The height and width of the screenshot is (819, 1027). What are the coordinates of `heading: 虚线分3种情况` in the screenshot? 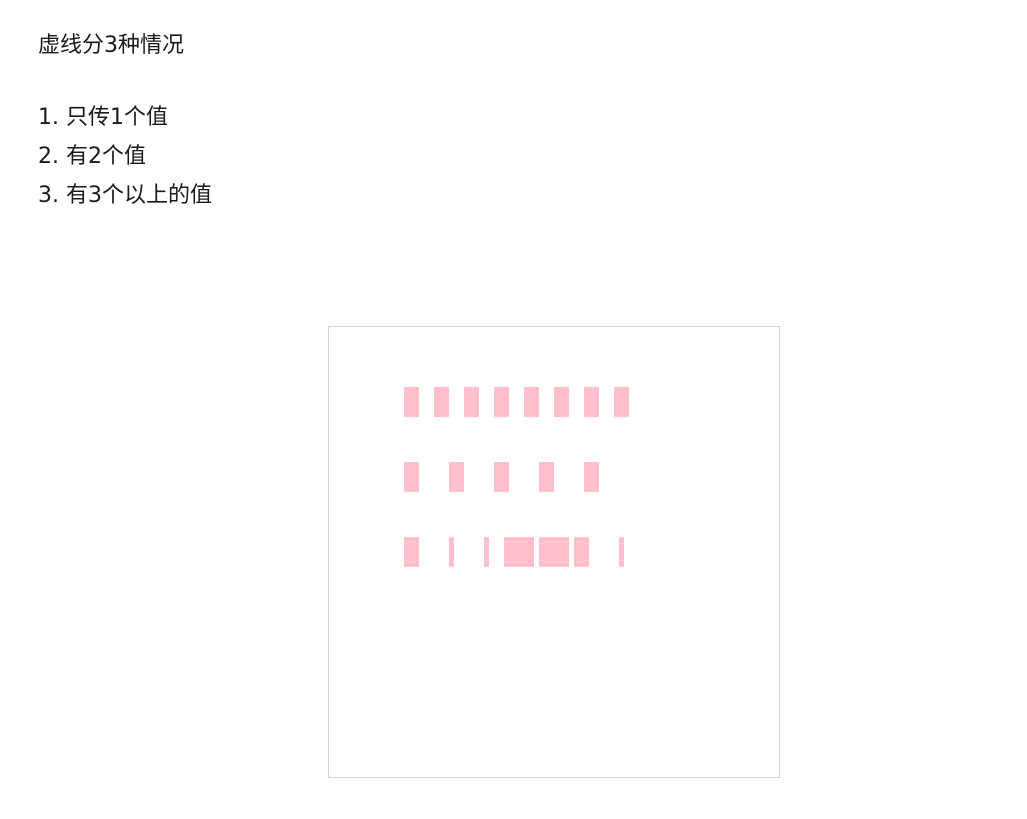 It's located at (111, 45).